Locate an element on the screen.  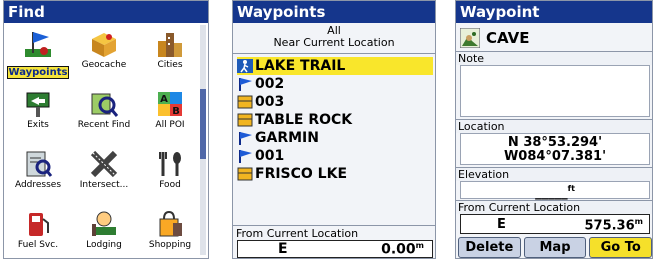
shopping-bag-icon is located at coordinates (170, 224).